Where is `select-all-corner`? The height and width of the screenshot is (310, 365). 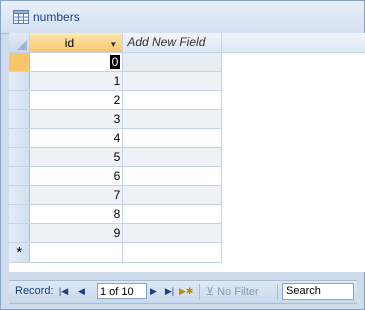
select-all-corner is located at coordinates (20, 43).